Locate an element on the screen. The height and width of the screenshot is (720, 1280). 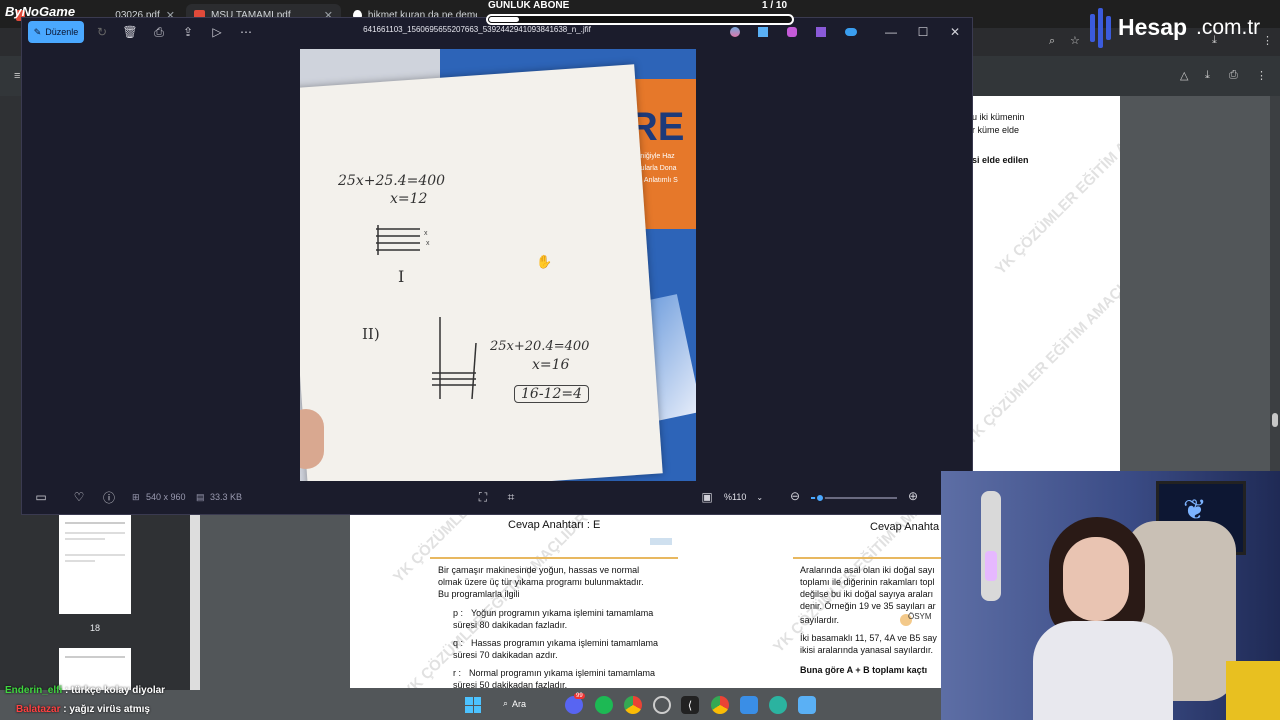
chat-username: Balatazar is located at coordinates (38, 709).